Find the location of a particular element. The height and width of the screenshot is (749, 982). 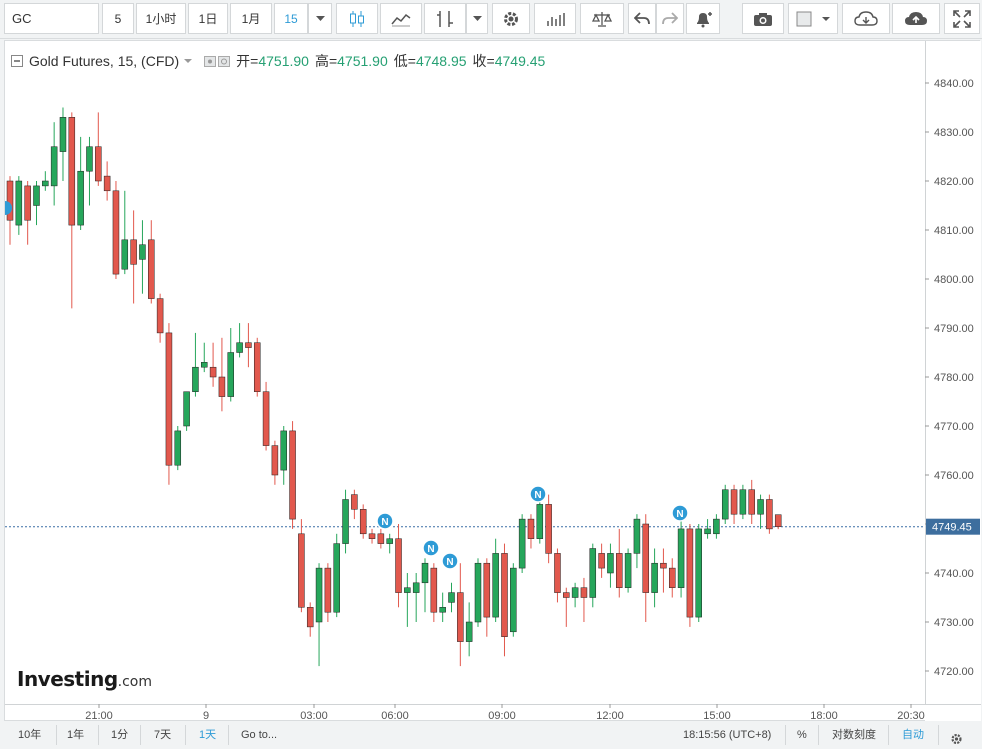

interval-5-button: 5 is located at coordinates (118, 18).